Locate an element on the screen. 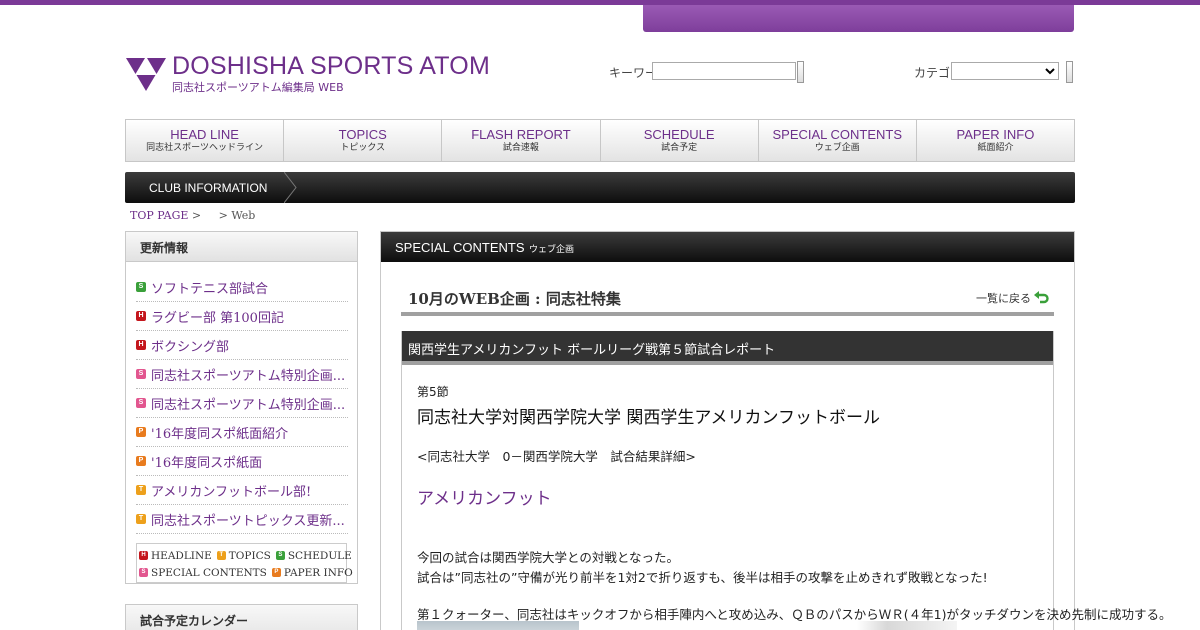 The width and height of the screenshot is (1200, 630). club-information-bar: CLUB INFORMATION is located at coordinates (600, 187).